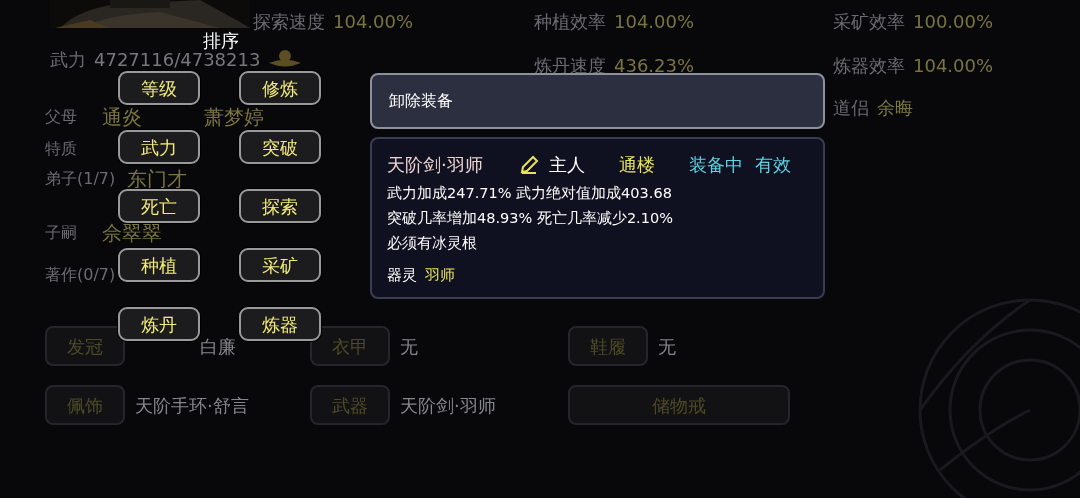  Describe the element at coordinates (159, 147) in the screenshot. I see `sort-button: 武力` at that location.